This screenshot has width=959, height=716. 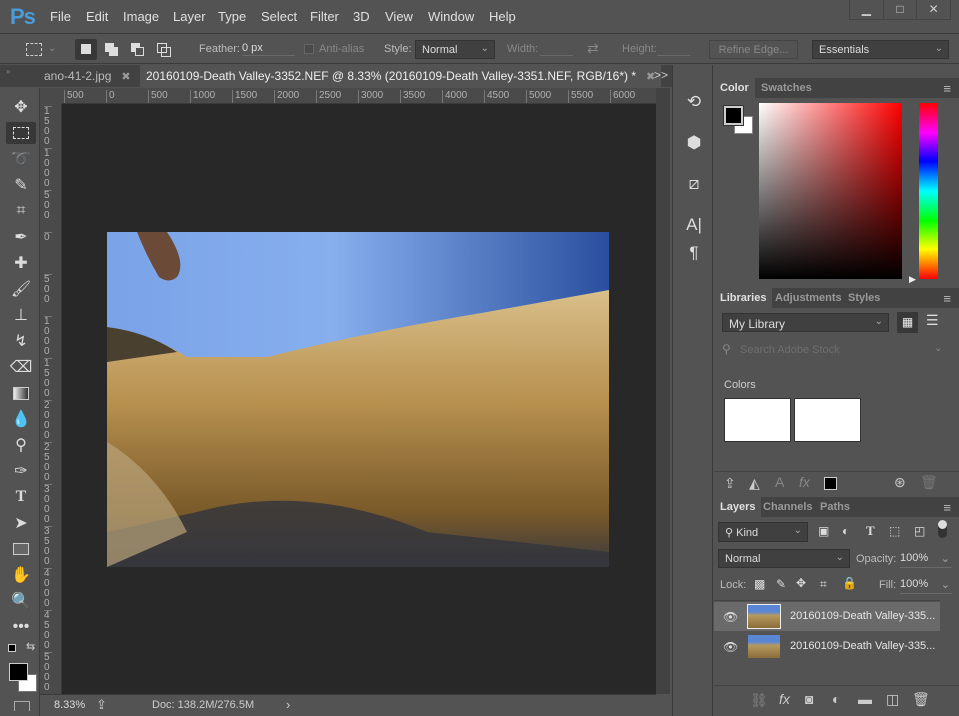 I want to click on path-selection-tool-icon: ➤, so click(x=21, y=523).